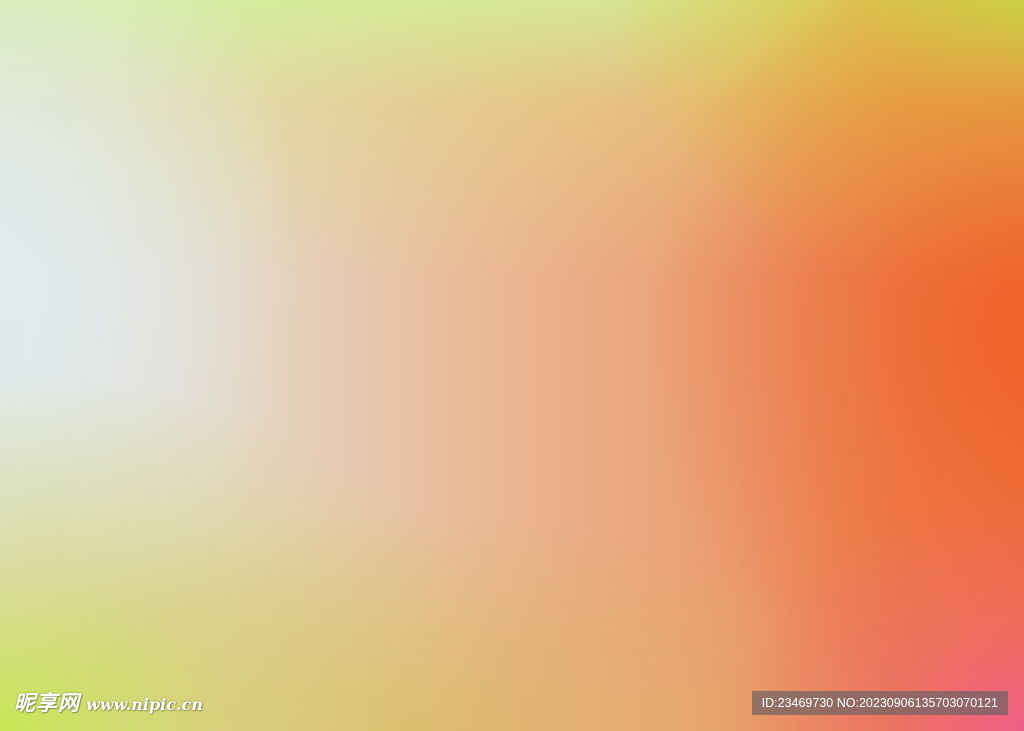 Image resolution: width=1024 pixels, height=731 pixels. Describe the element at coordinates (917, 703) in the screenshot. I see `image-no-label: NO:20230906135703070121` at that location.